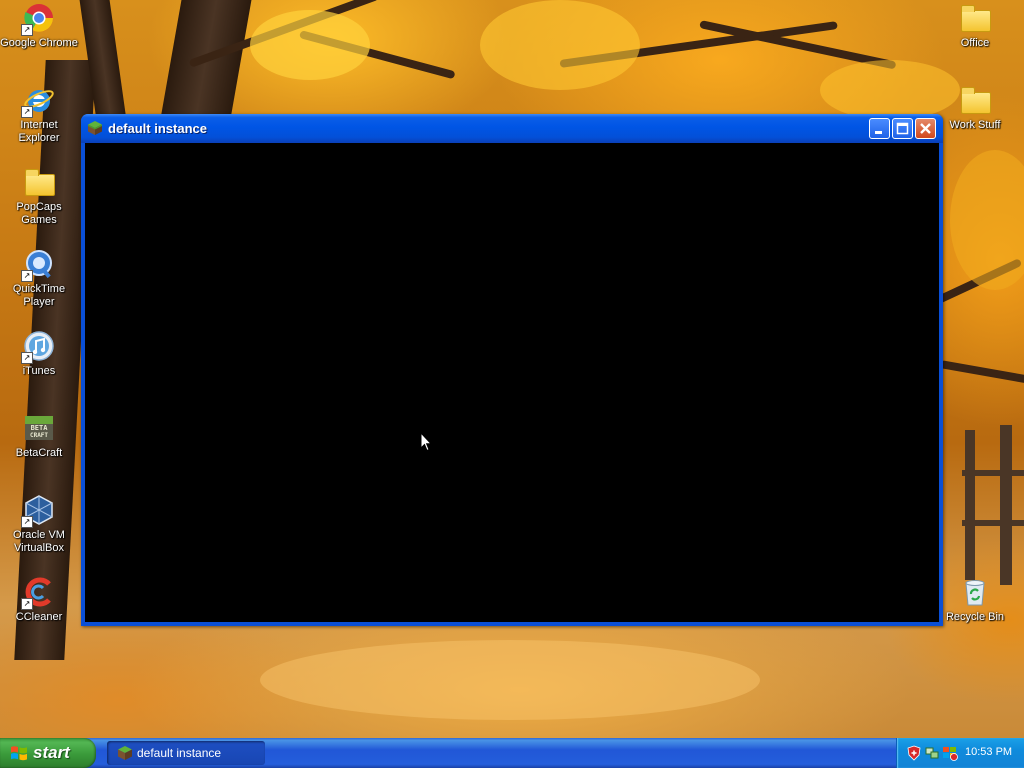  What do you see at coordinates (975, 125) in the screenshot?
I see `desktop-icon-label: Work Stuff` at bounding box center [975, 125].